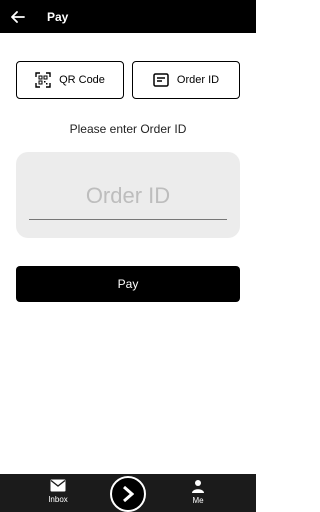 This screenshot has width=320, height=512. I want to click on center-action-button, so click(128, 494).